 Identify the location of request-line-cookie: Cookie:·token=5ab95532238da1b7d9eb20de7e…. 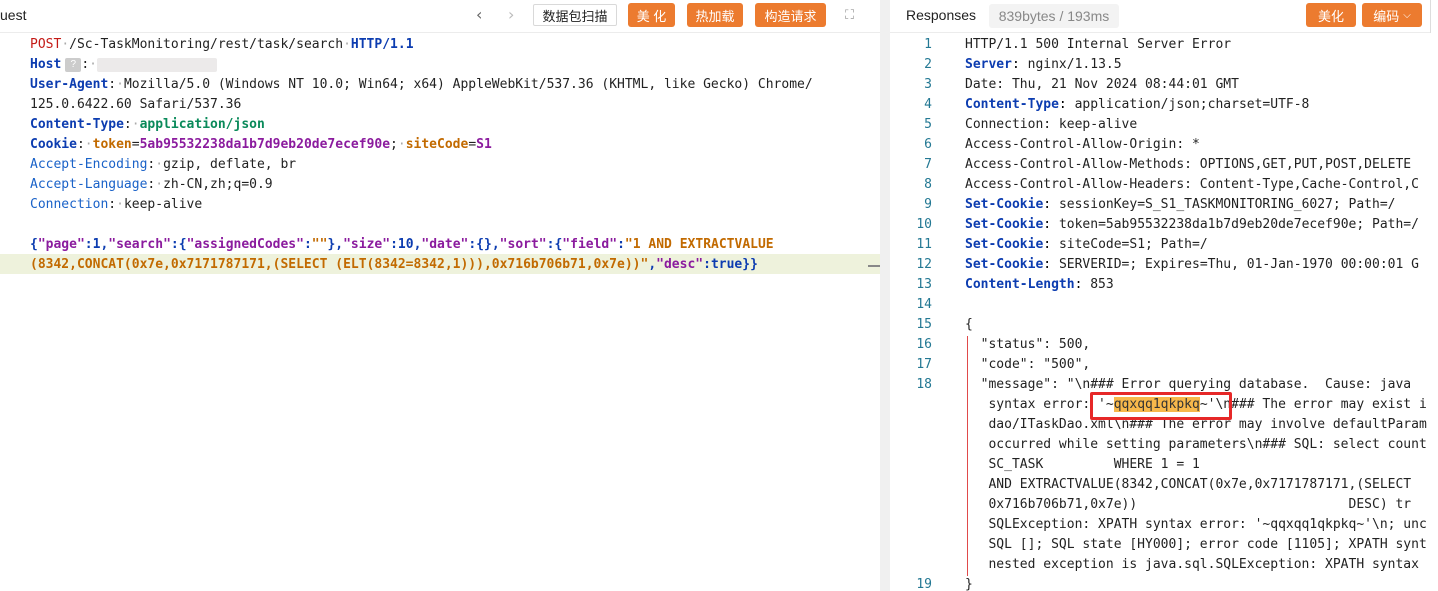
(261, 144).